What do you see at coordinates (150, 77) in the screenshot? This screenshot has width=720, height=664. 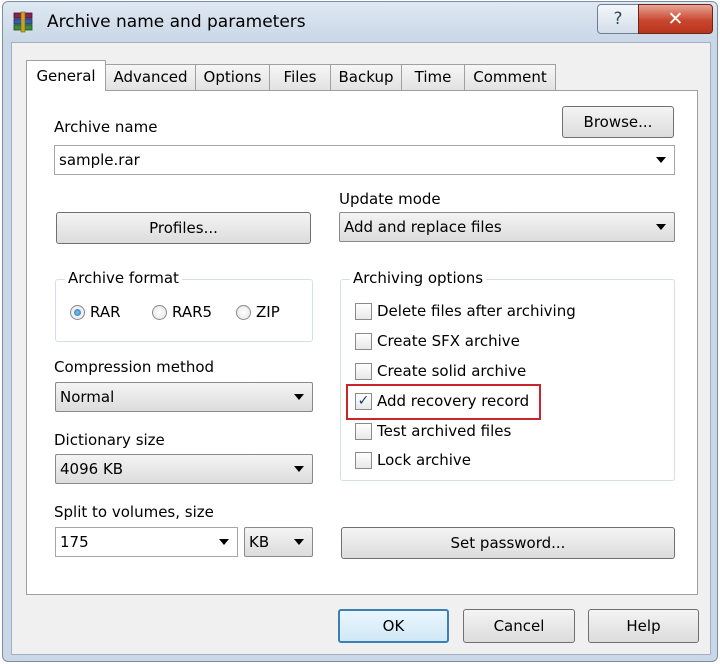 I see `tab-advanced: Advanced` at bounding box center [150, 77].